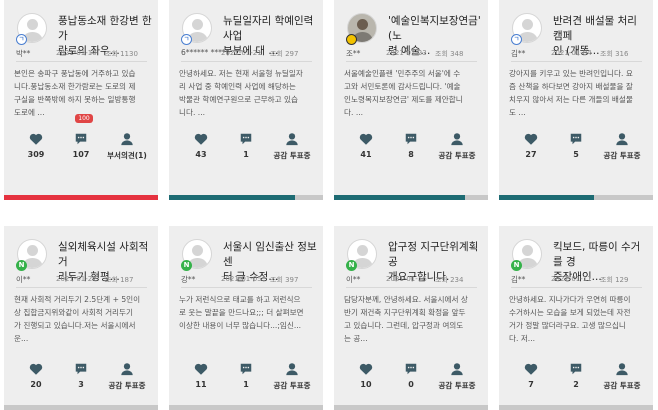 The image size is (658, 410). Describe the element at coordinates (284, 54) in the screenshot. I see `view-count: 조회 297` at that location.